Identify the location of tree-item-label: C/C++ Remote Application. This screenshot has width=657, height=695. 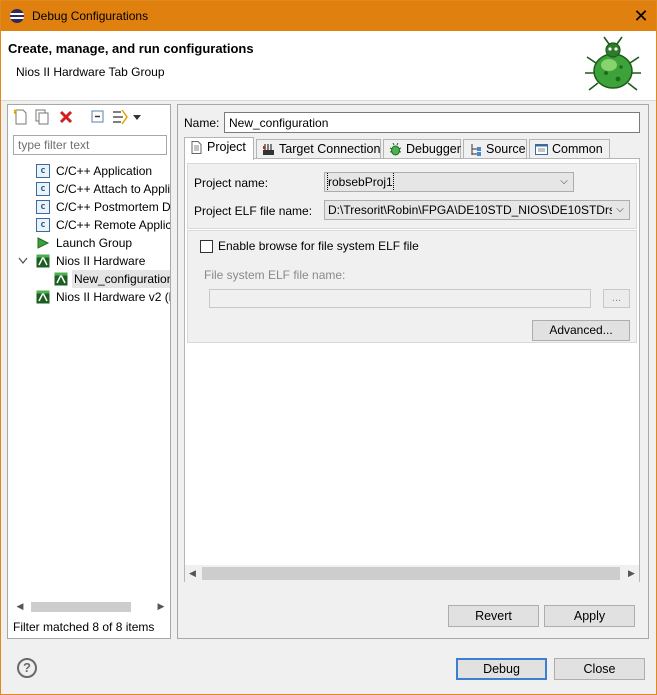
(113, 225).